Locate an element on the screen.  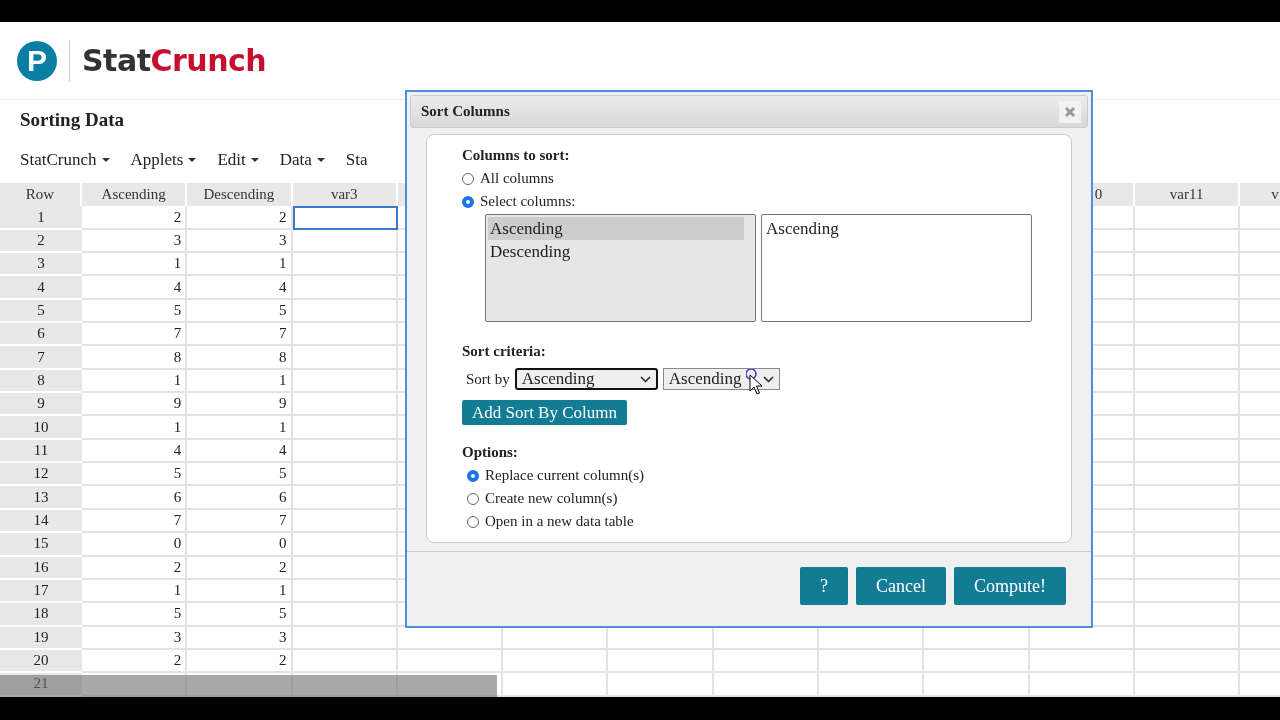
menu-item: Applets is located at coordinates (163, 160).